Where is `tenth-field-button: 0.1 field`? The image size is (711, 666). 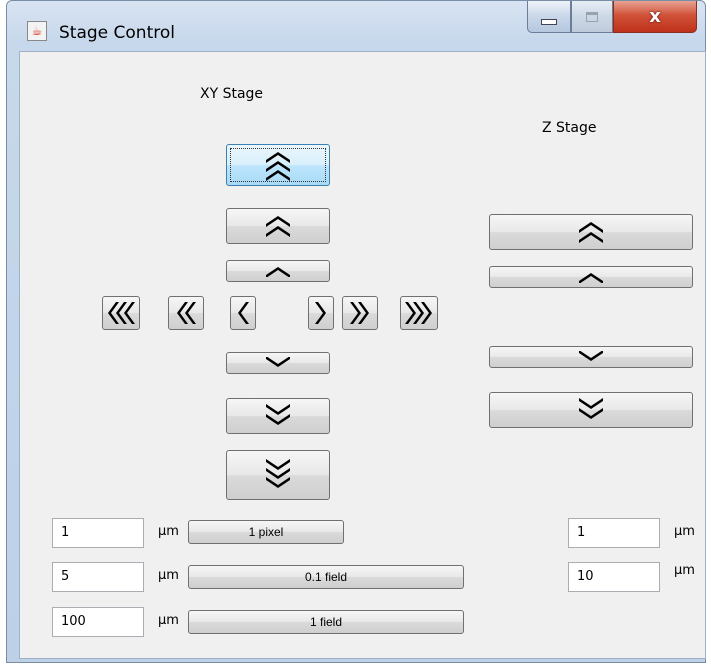
tenth-field-button: 0.1 field is located at coordinates (326, 577).